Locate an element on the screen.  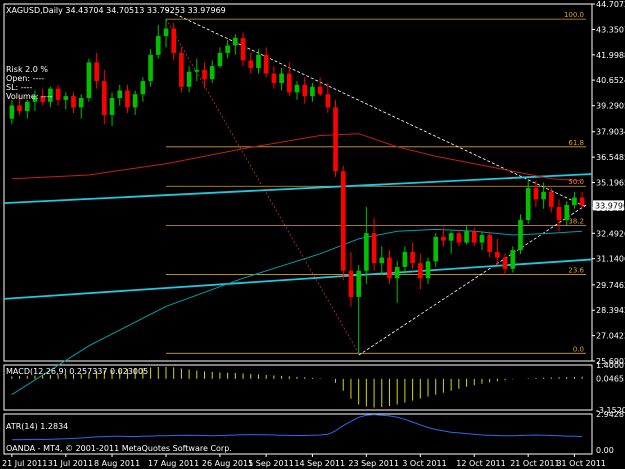
y-tick-label: 36.5485 is located at coordinates (610, 157).